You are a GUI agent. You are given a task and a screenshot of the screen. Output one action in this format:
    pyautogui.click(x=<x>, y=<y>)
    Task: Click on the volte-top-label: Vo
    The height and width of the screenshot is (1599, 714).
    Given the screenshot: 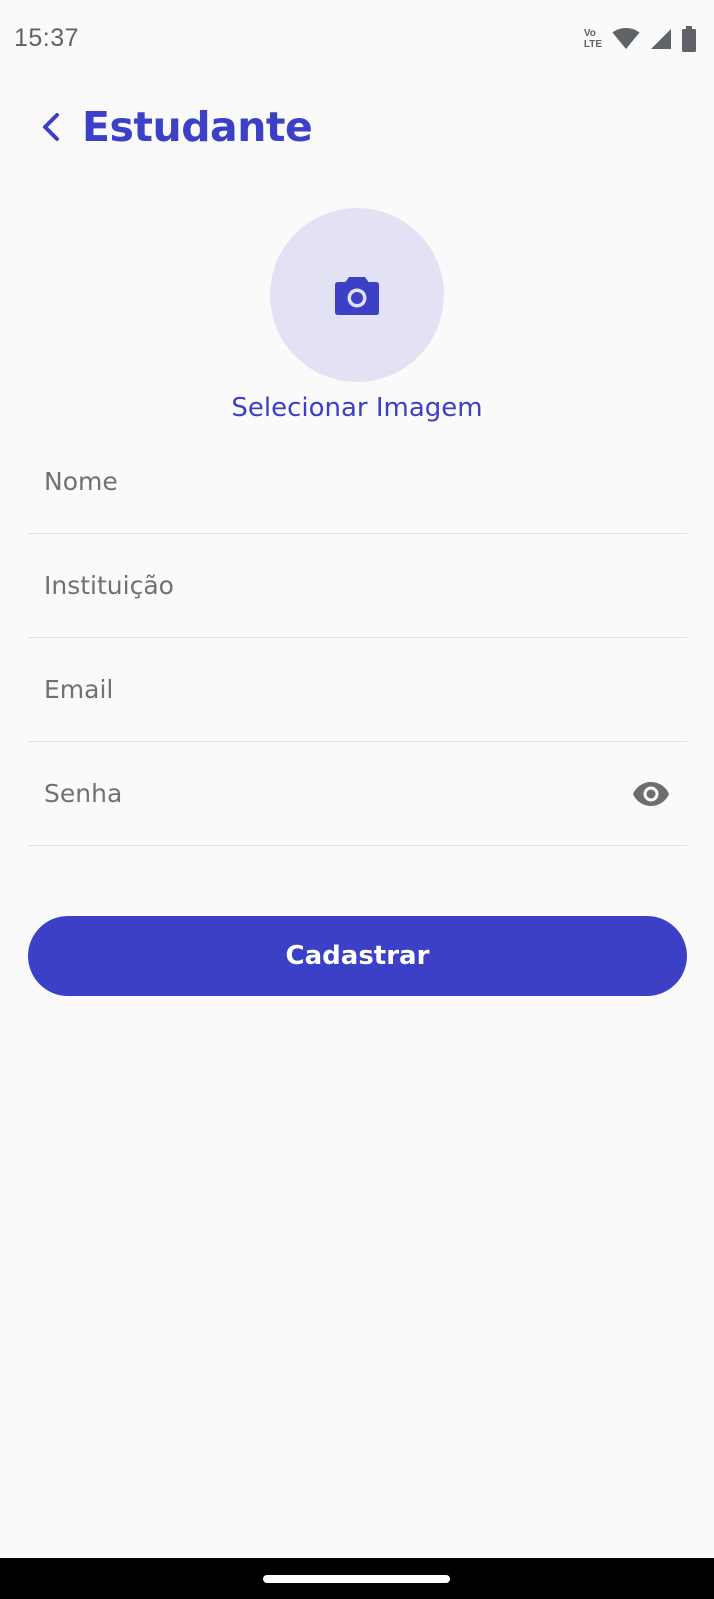 What is the action you would take?
    pyautogui.click(x=589, y=33)
    